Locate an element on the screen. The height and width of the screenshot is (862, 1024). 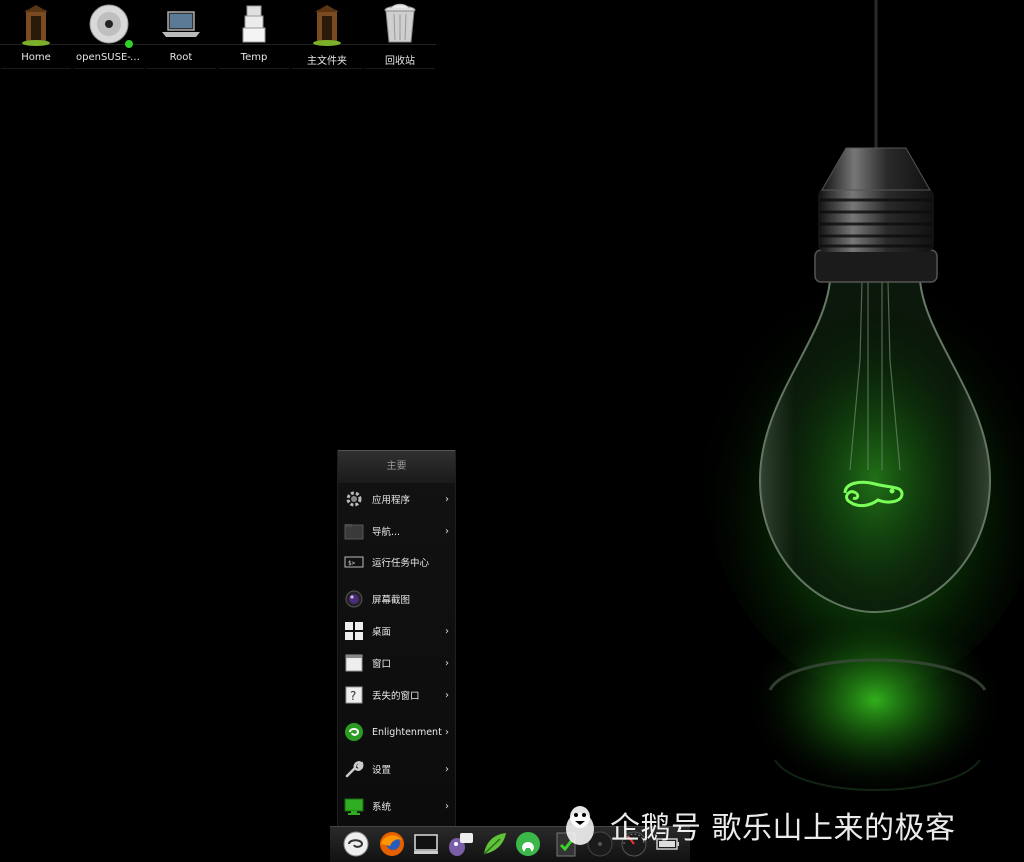
desktop-icon-home-folder: 主文件夹 is located at coordinates (327, 35).